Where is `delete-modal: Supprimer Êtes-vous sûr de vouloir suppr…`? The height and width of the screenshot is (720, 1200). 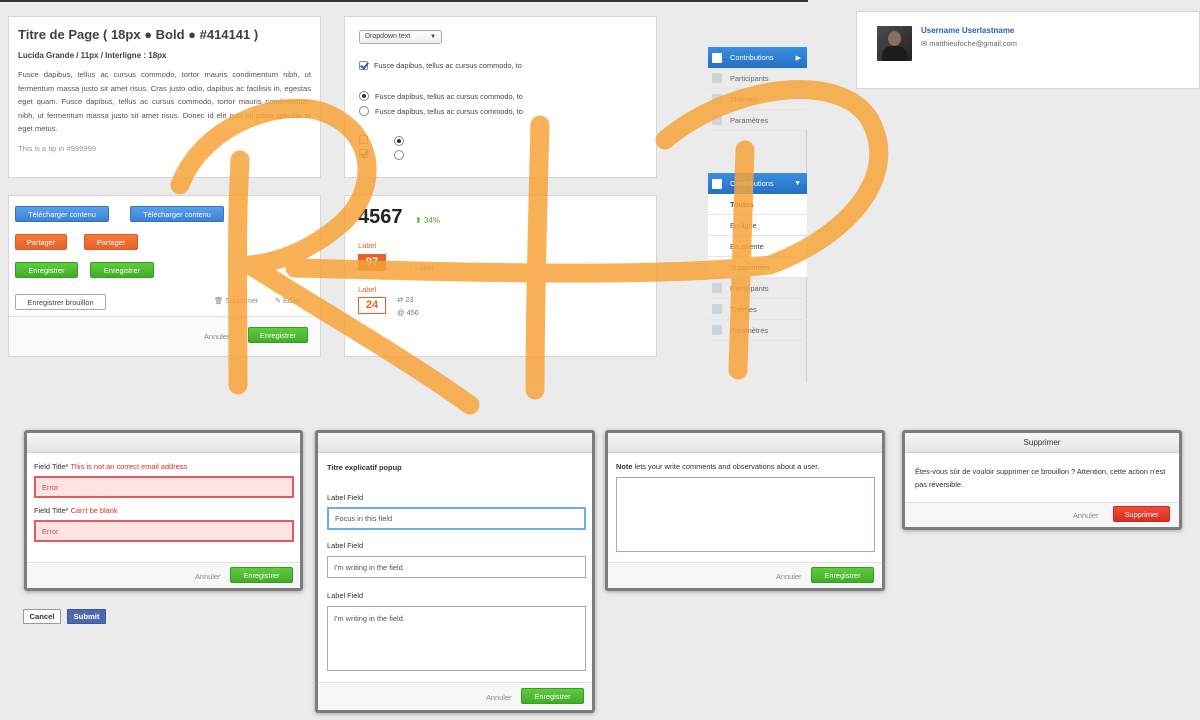
delete-modal: Supprimer Êtes-vous sûr de vouloir suppr… is located at coordinates (1042, 480).